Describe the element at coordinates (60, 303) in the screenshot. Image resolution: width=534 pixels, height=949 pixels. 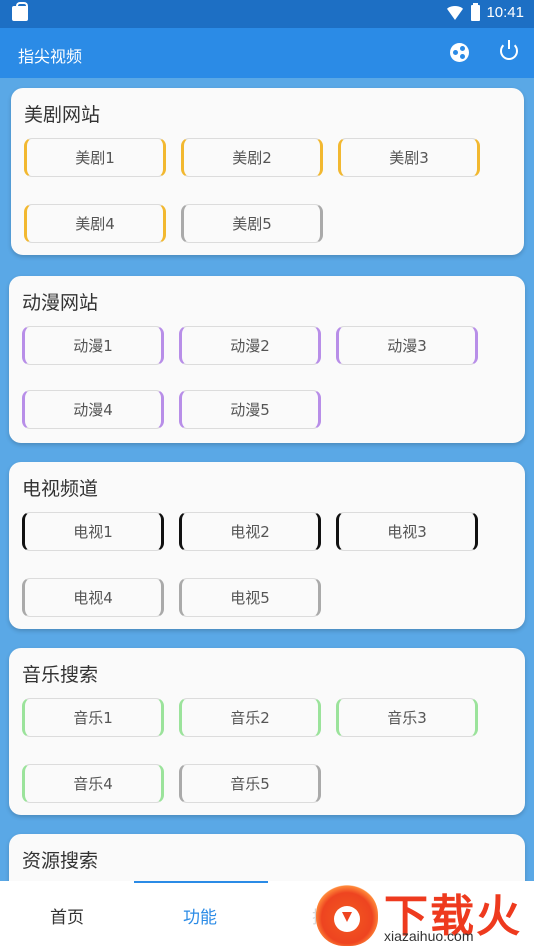
I see `section-title: 动漫网站` at that location.